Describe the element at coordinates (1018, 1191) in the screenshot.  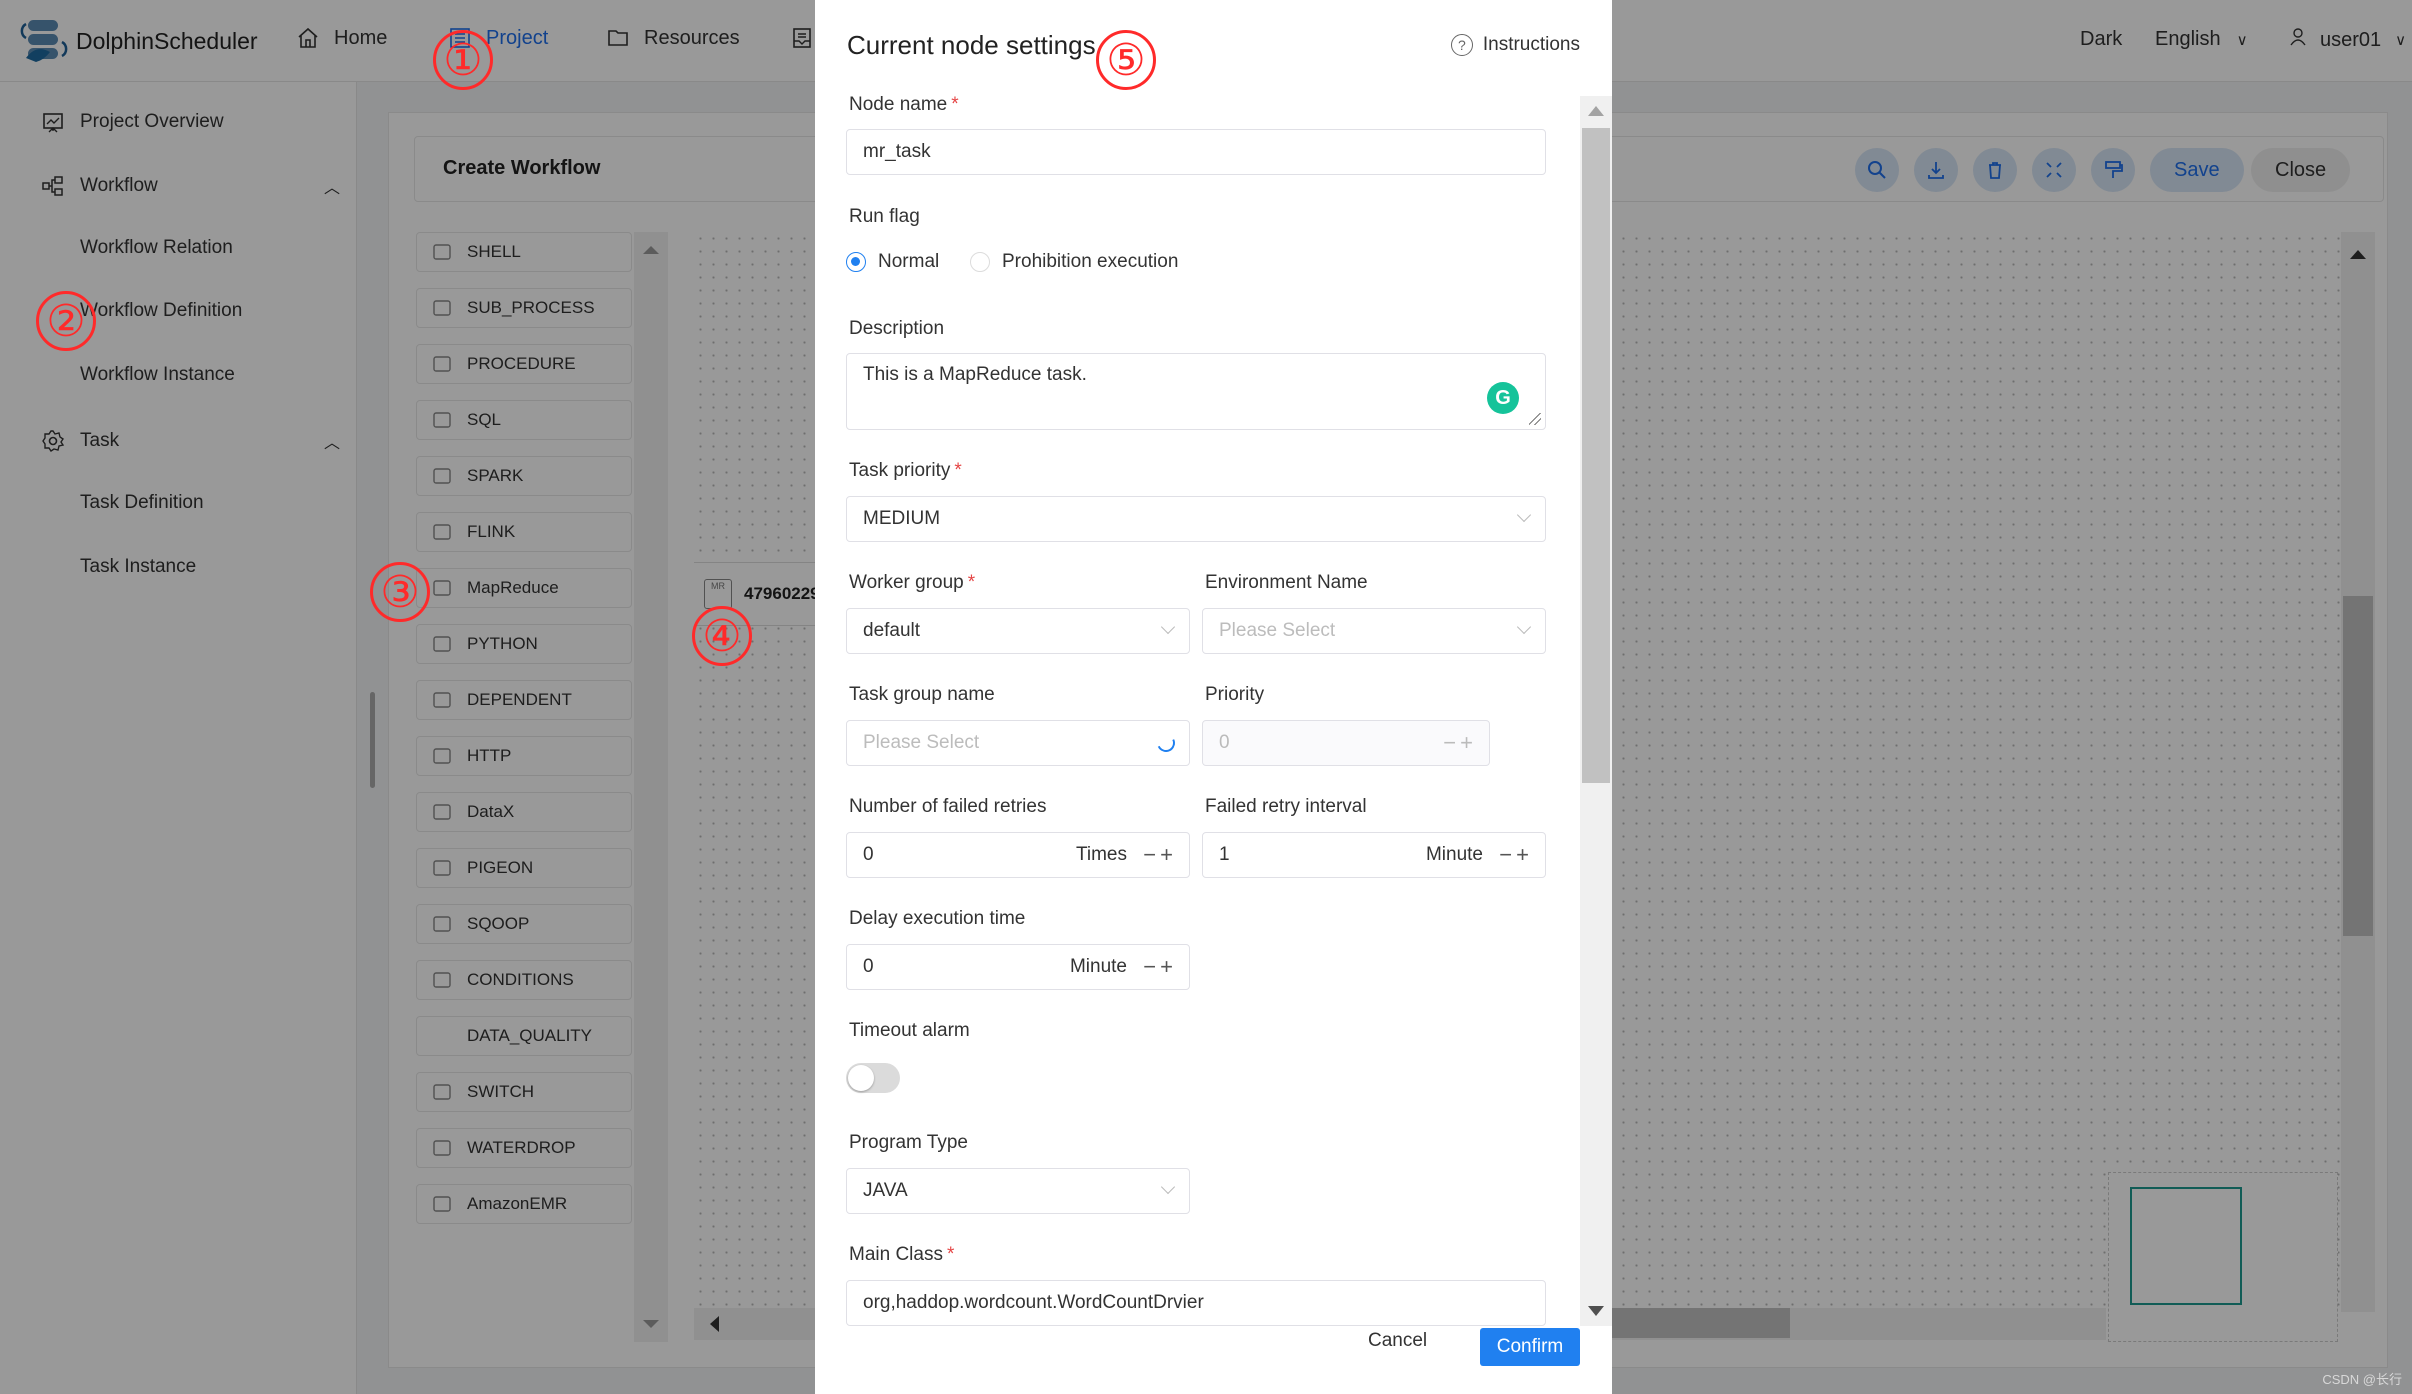
I see `program-type-select: JAVA` at that location.